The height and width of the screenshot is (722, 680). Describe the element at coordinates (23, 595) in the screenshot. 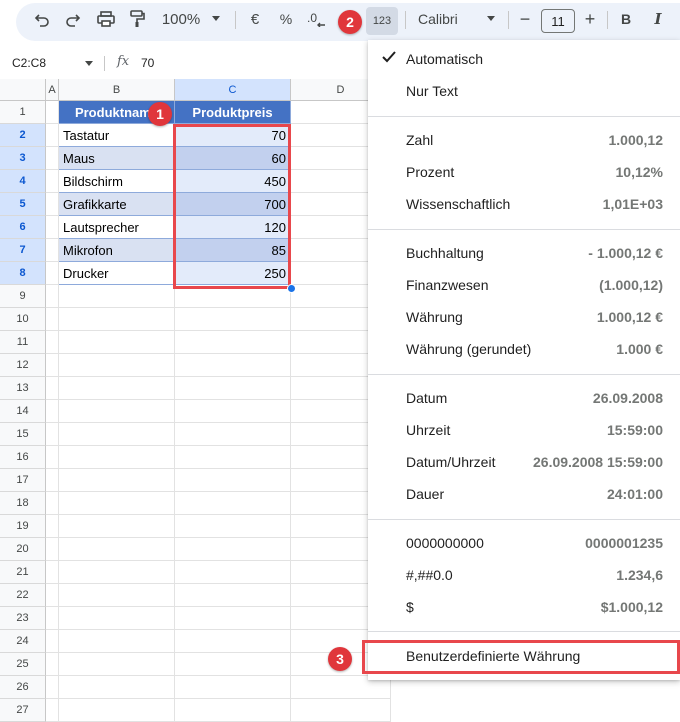

I see `row-header: 22` at that location.